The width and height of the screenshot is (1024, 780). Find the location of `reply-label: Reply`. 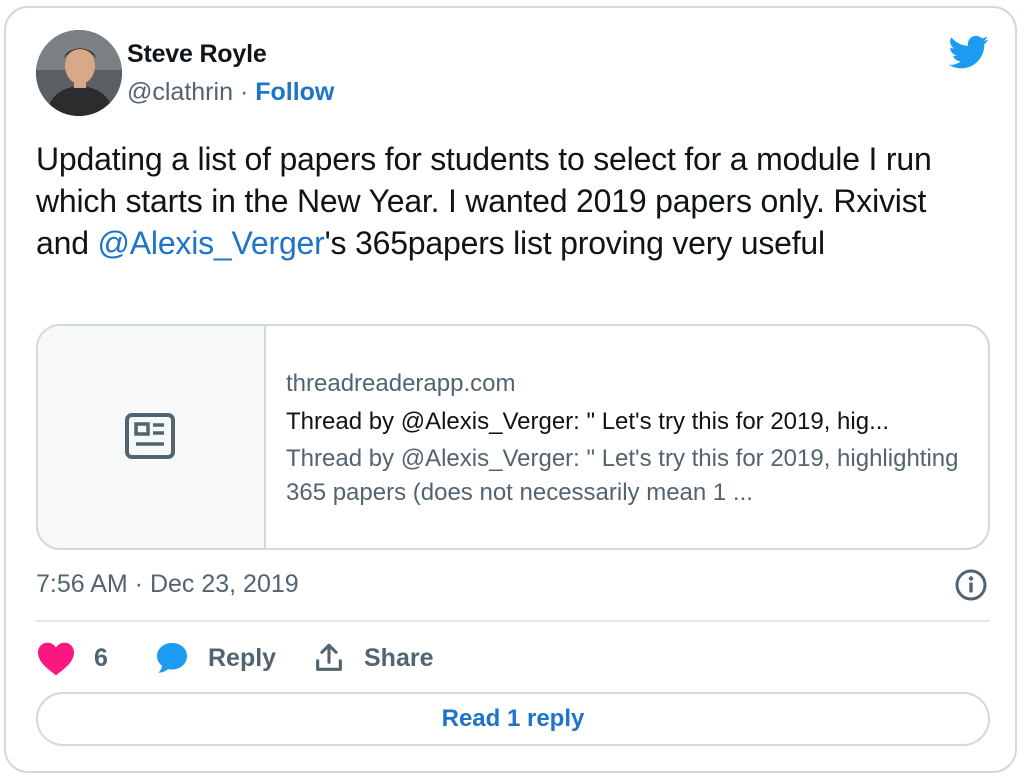

reply-label: Reply is located at coordinates (242, 657).